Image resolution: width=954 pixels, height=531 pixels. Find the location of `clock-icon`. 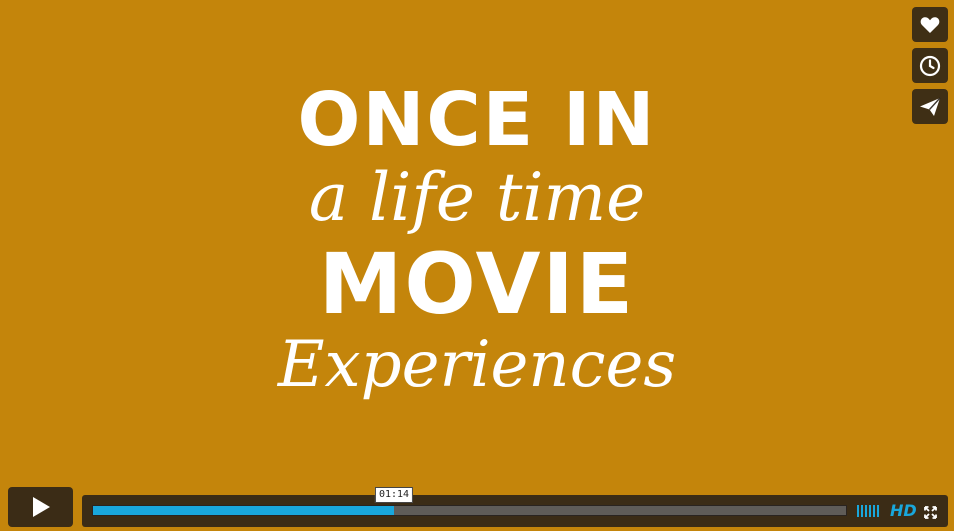

clock-icon is located at coordinates (930, 65).